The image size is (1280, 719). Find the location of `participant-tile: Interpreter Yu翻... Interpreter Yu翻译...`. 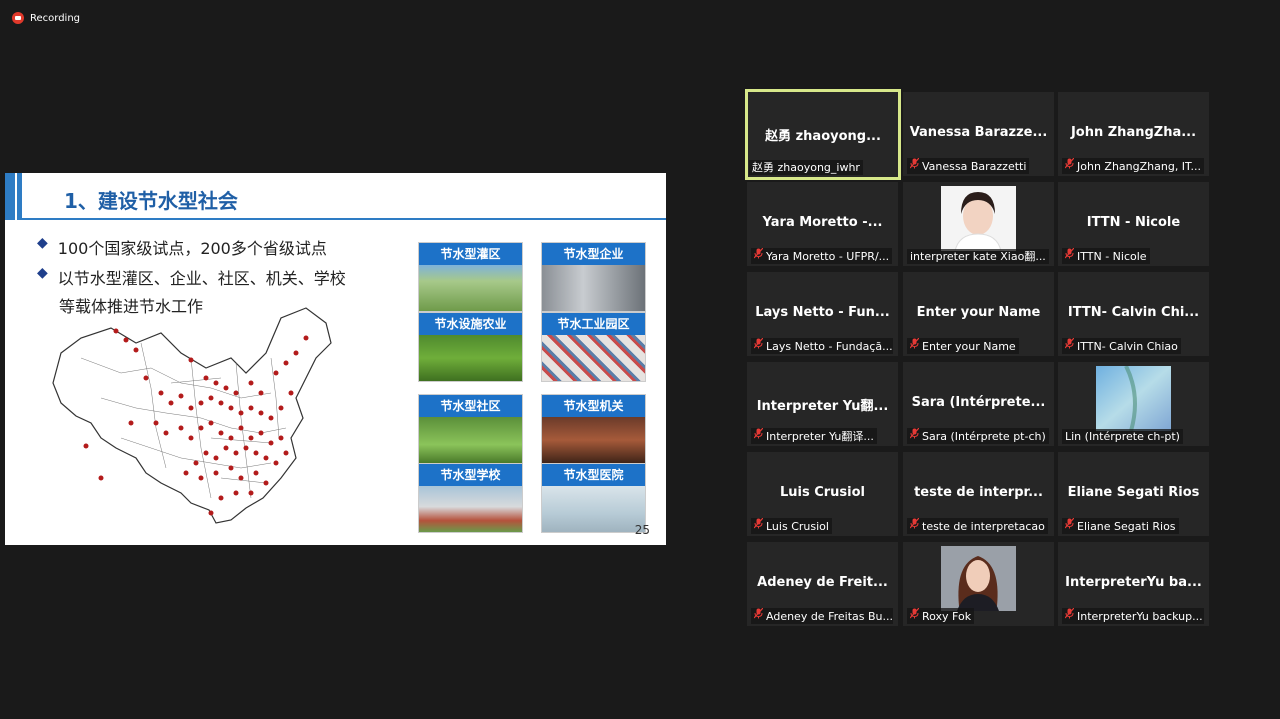

participant-tile: Interpreter Yu翻... Interpreter Yu翻译... is located at coordinates (822, 404).